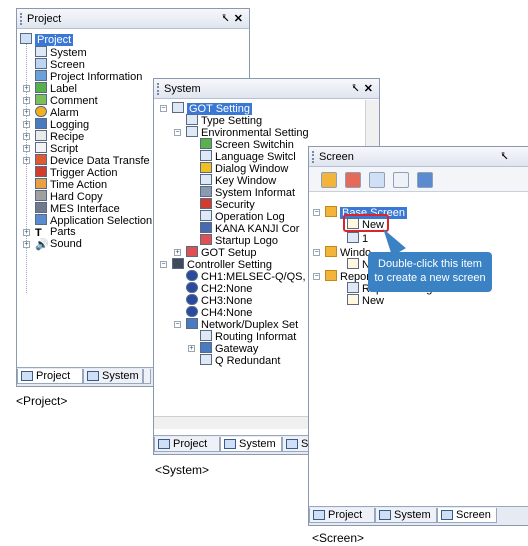 This screenshot has width=528, height=546. Describe the element at coordinates (47, 39) in the screenshot. I see `tree-item-project: Project` at that location.